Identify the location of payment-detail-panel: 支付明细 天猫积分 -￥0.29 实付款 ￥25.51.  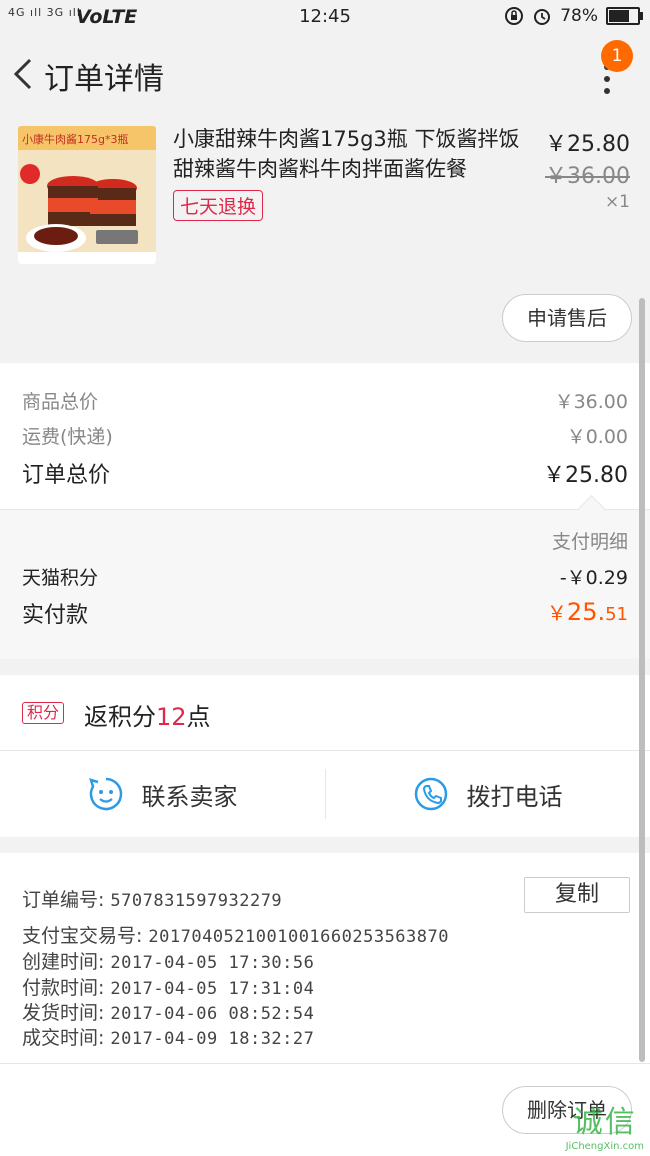
(325, 584).